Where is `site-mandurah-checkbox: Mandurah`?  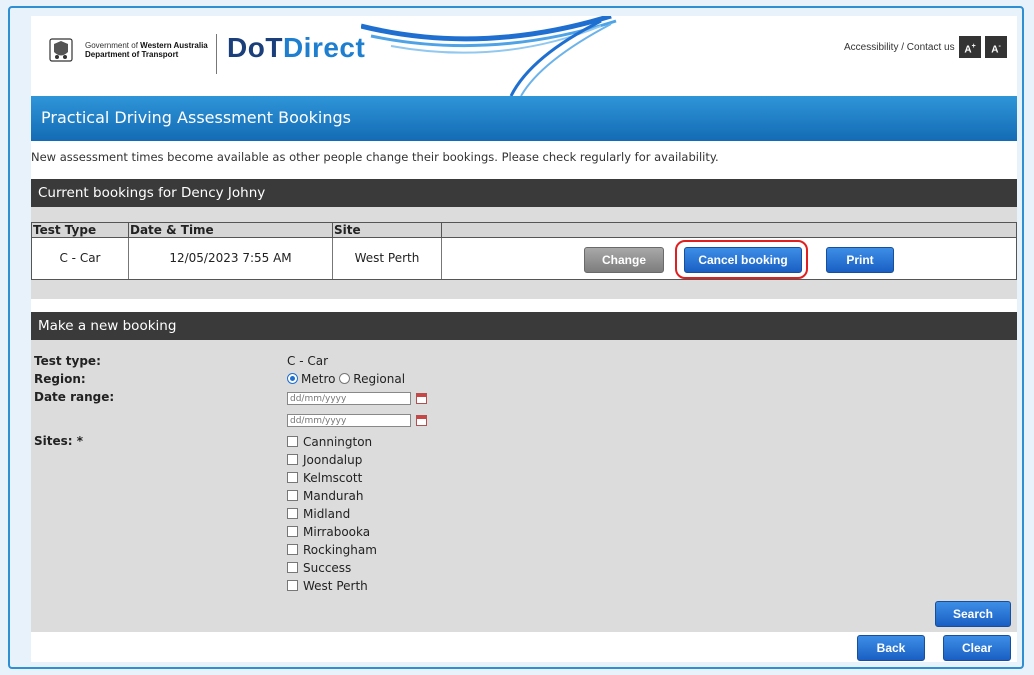 site-mandurah-checkbox: Mandurah is located at coordinates (325, 496).